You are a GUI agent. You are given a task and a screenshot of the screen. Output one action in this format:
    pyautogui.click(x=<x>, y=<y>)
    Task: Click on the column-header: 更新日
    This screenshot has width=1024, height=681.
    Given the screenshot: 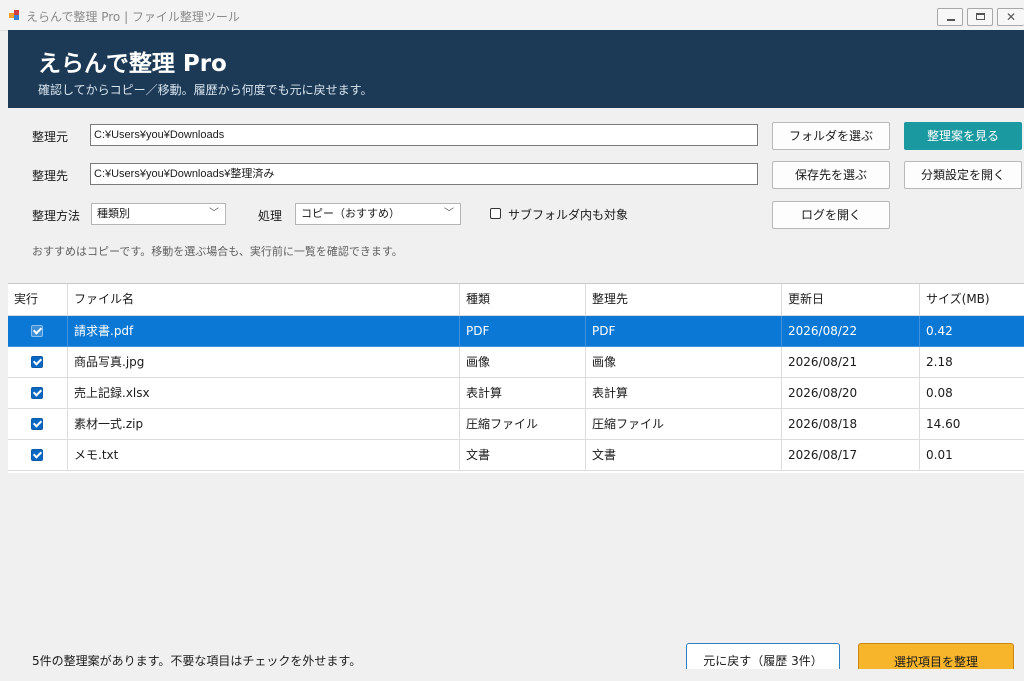 What is the action you would take?
    pyautogui.click(x=851, y=300)
    